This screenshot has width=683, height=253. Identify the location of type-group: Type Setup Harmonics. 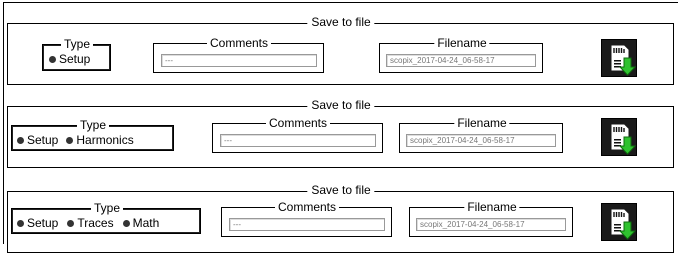
(92, 134).